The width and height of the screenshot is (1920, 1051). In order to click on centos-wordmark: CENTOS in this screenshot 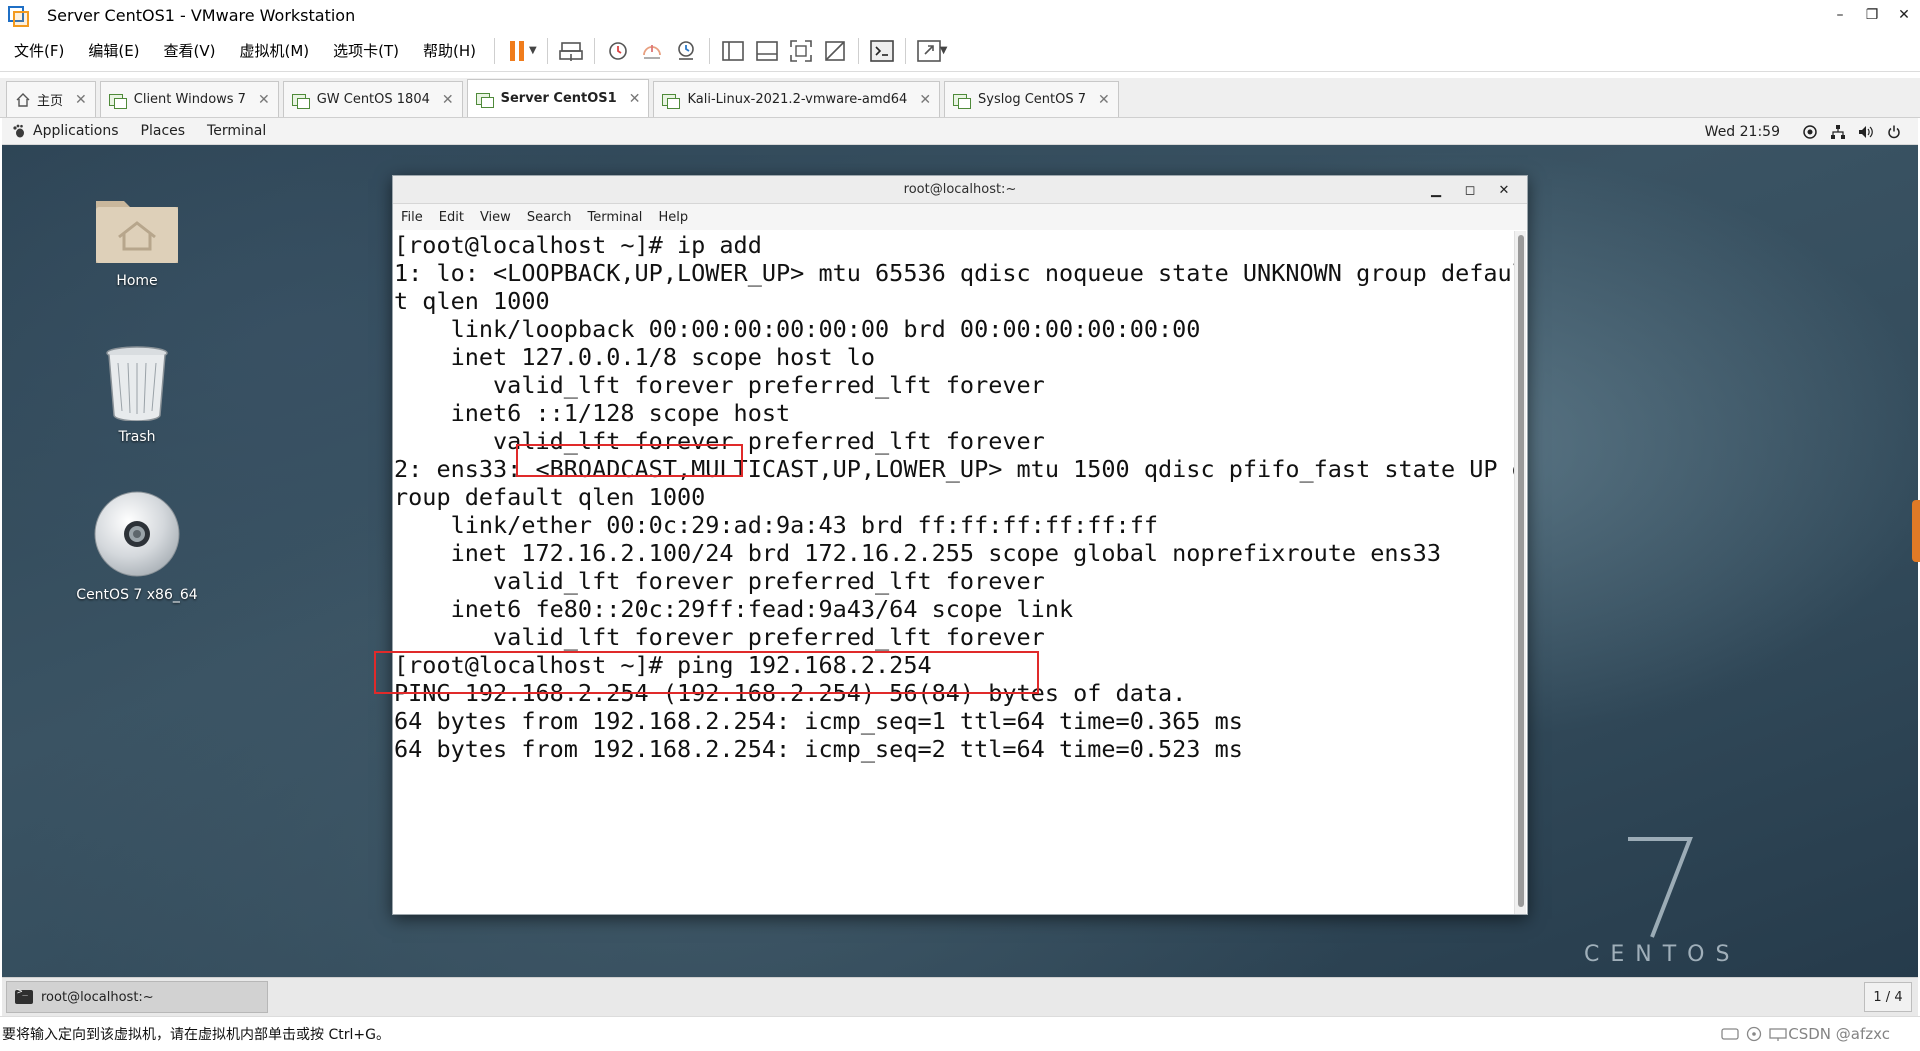, I will do `click(1662, 954)`.